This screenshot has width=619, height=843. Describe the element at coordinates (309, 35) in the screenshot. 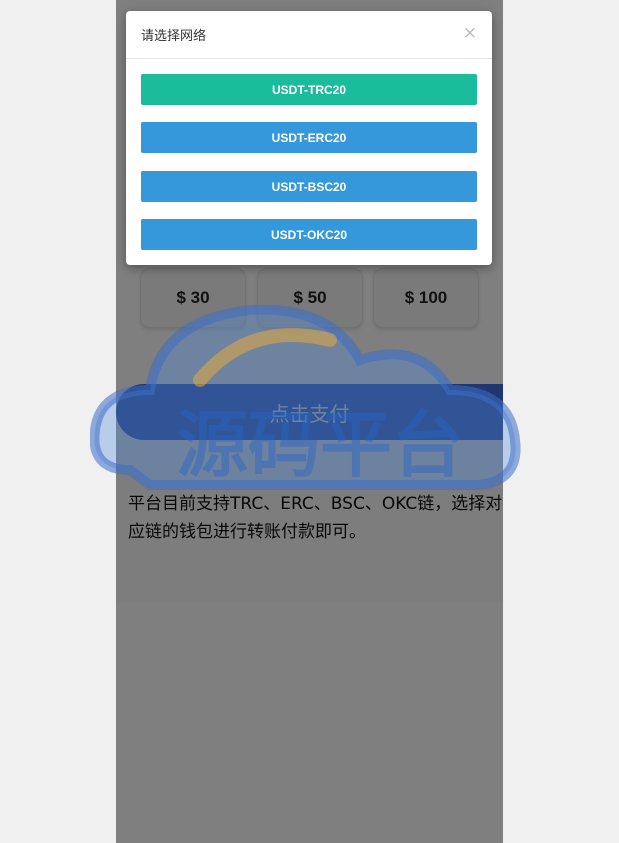

I see `modal-header: 请选择网络 ×` at that location.